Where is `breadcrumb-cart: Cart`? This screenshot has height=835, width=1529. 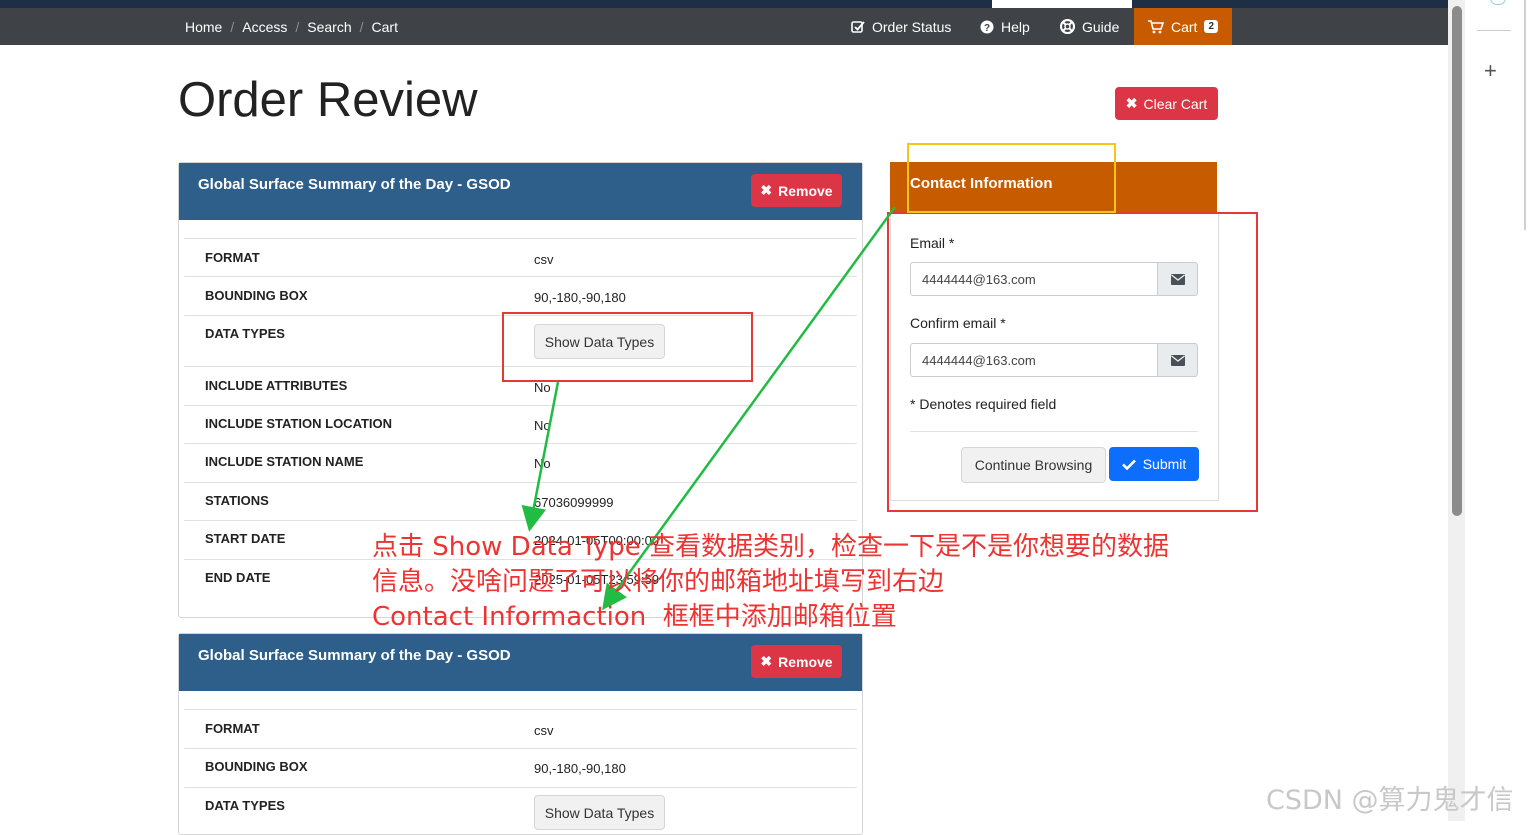 breadcrumb-cart: Cart is located at coordinates (385, 27).